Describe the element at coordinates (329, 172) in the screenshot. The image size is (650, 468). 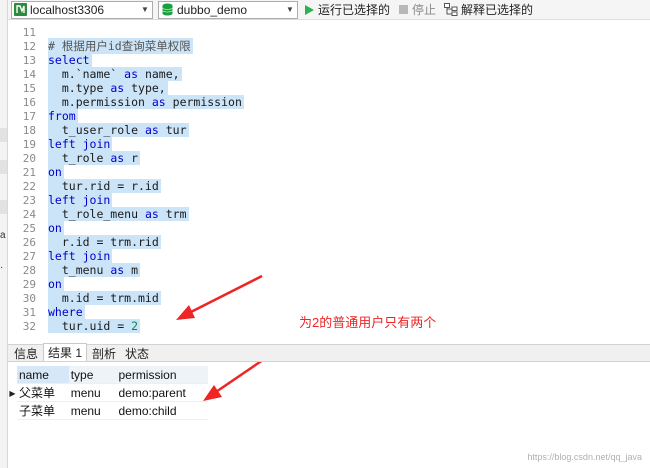
I see `code-line: 21 on` at that location.